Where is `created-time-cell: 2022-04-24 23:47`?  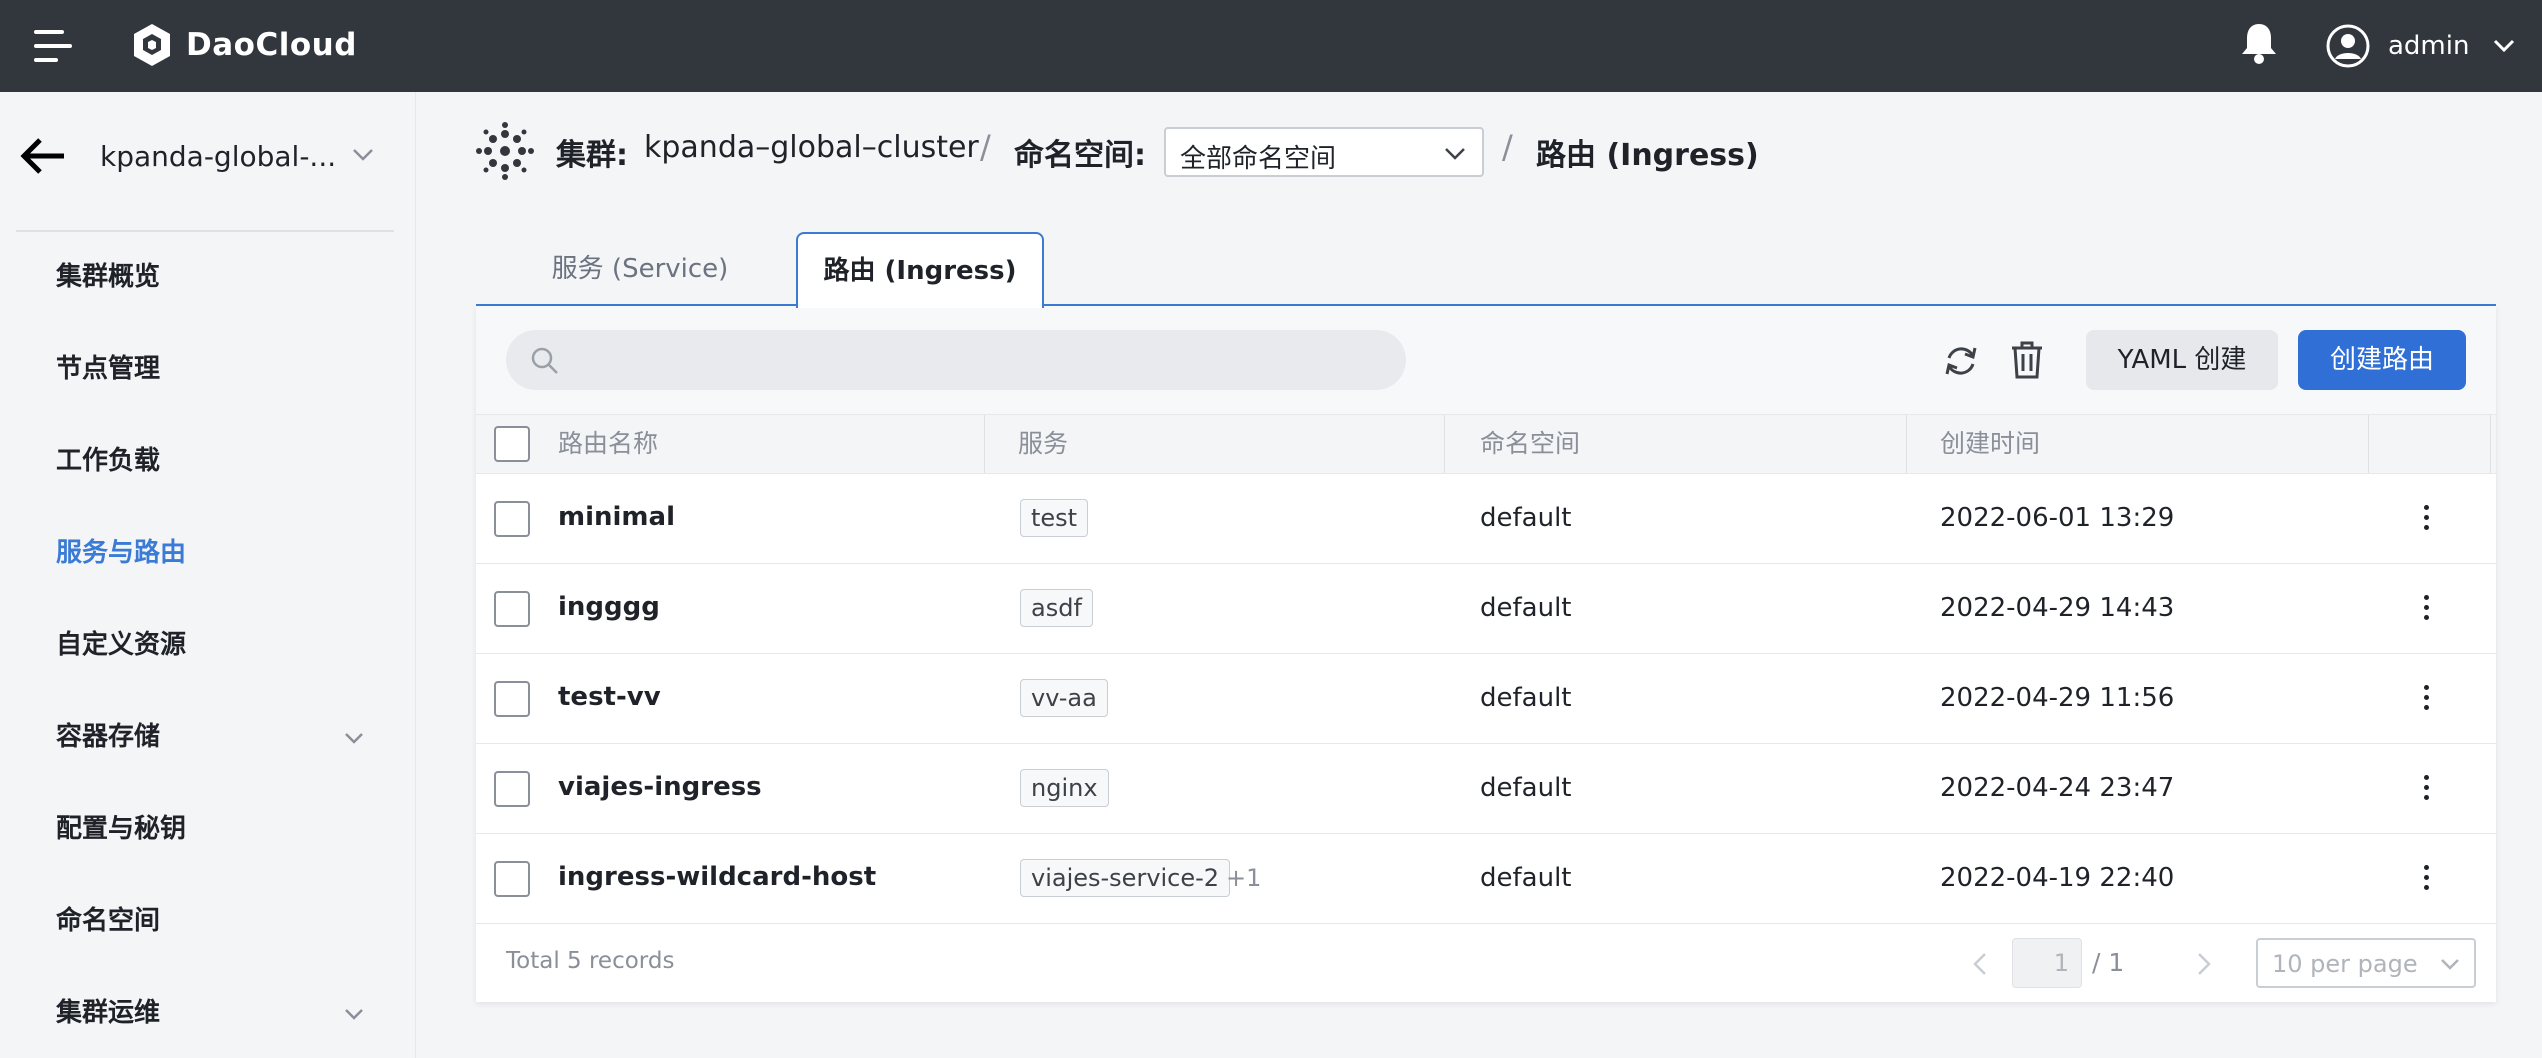 created-time-cell: 2022-04-24 23:47 is located at coordinates (2057, 788).